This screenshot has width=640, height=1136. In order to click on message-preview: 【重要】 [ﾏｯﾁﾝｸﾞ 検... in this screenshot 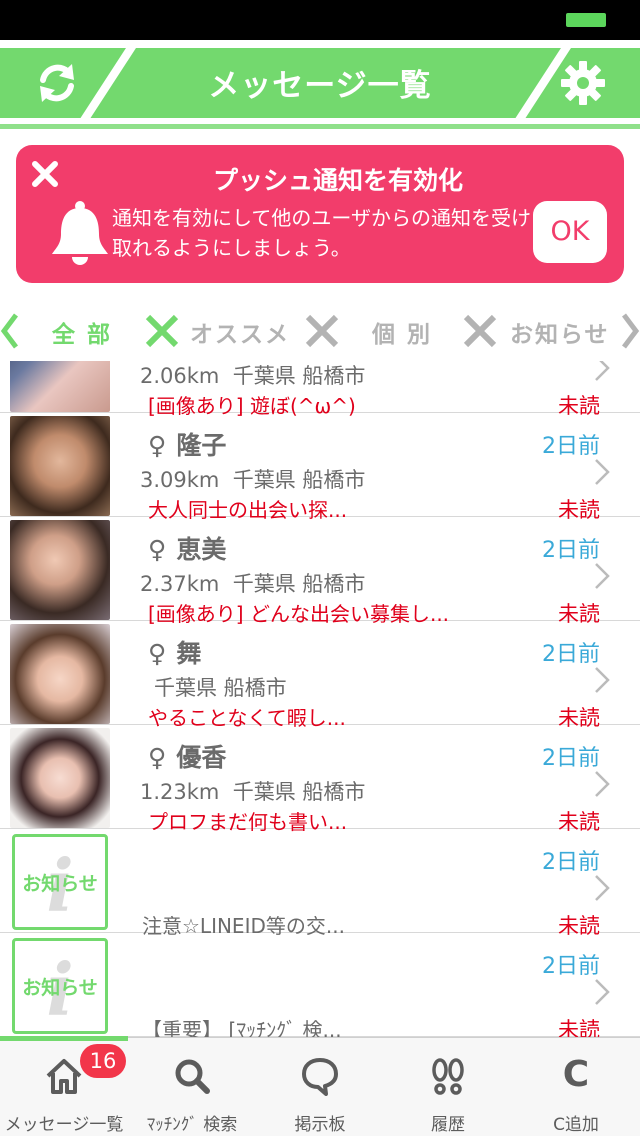, I will do `click(242, 1027)`.